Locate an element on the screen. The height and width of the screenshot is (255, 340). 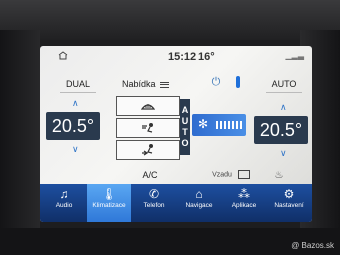
outside-temperature: 16° is located at coordinates (206, 57).